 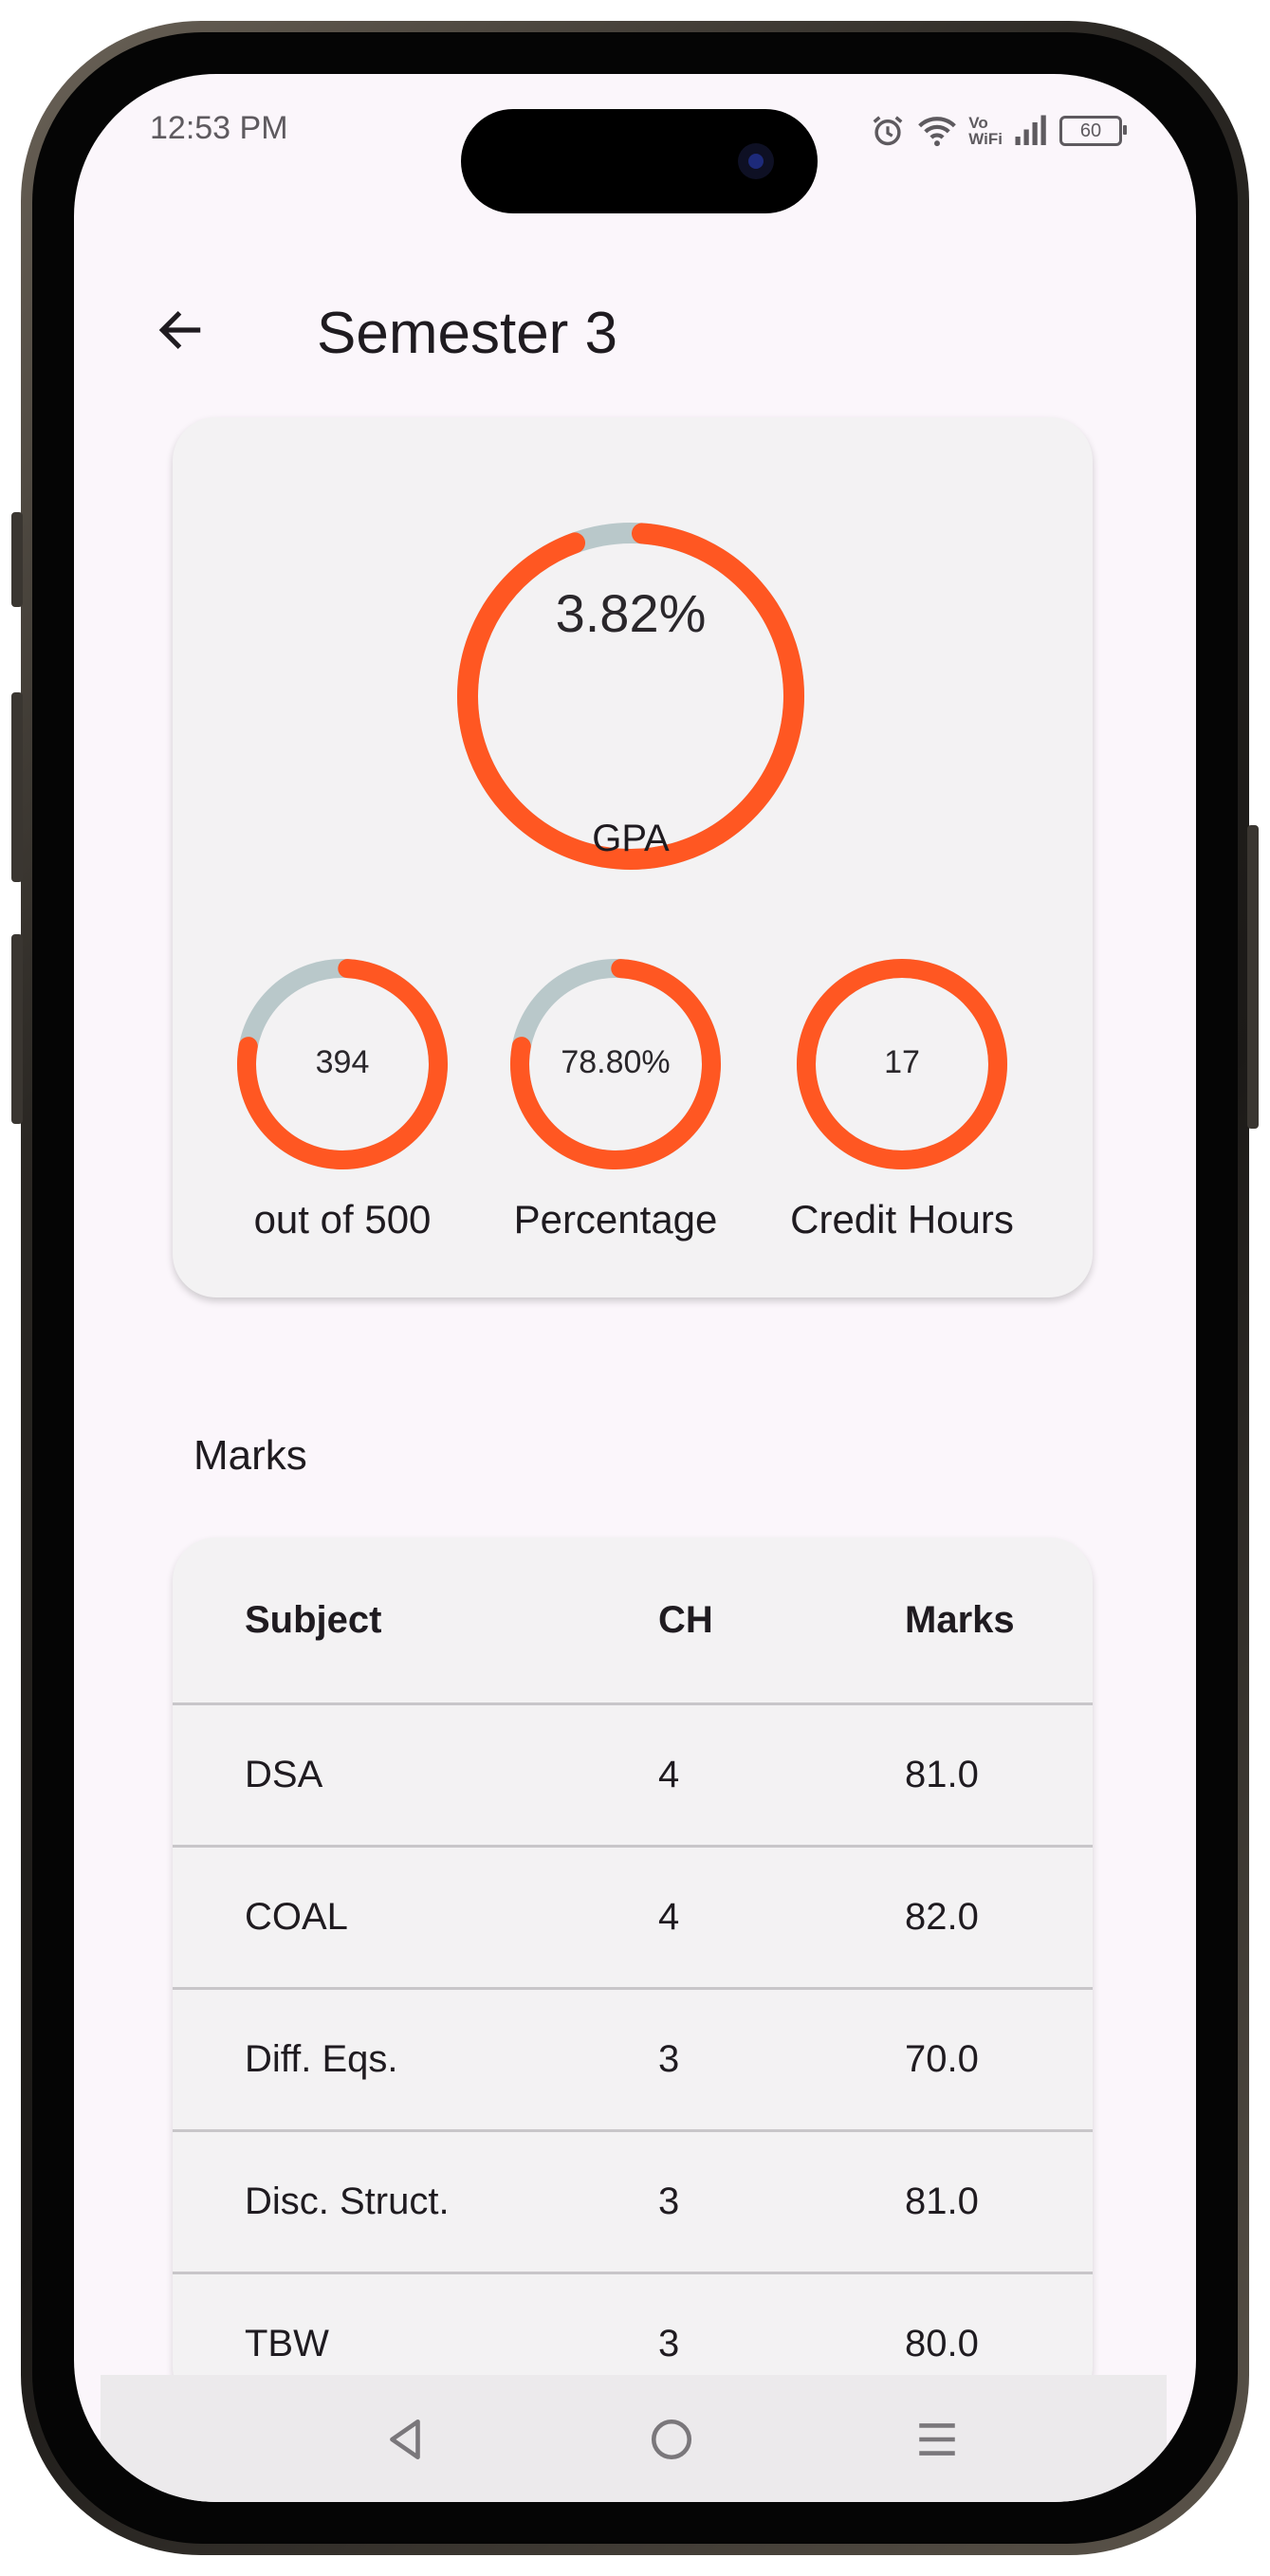 What do you see at coordinates (296, 1917) in the screenshot?
I see `subject-cell: COAL` at bounding box center [296, 1917].